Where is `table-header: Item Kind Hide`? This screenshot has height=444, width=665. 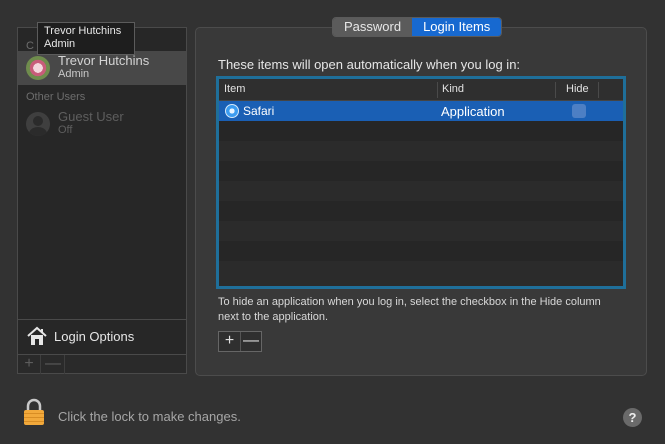 table-header: Item Kind Hide is located at coordinates (421, 90).